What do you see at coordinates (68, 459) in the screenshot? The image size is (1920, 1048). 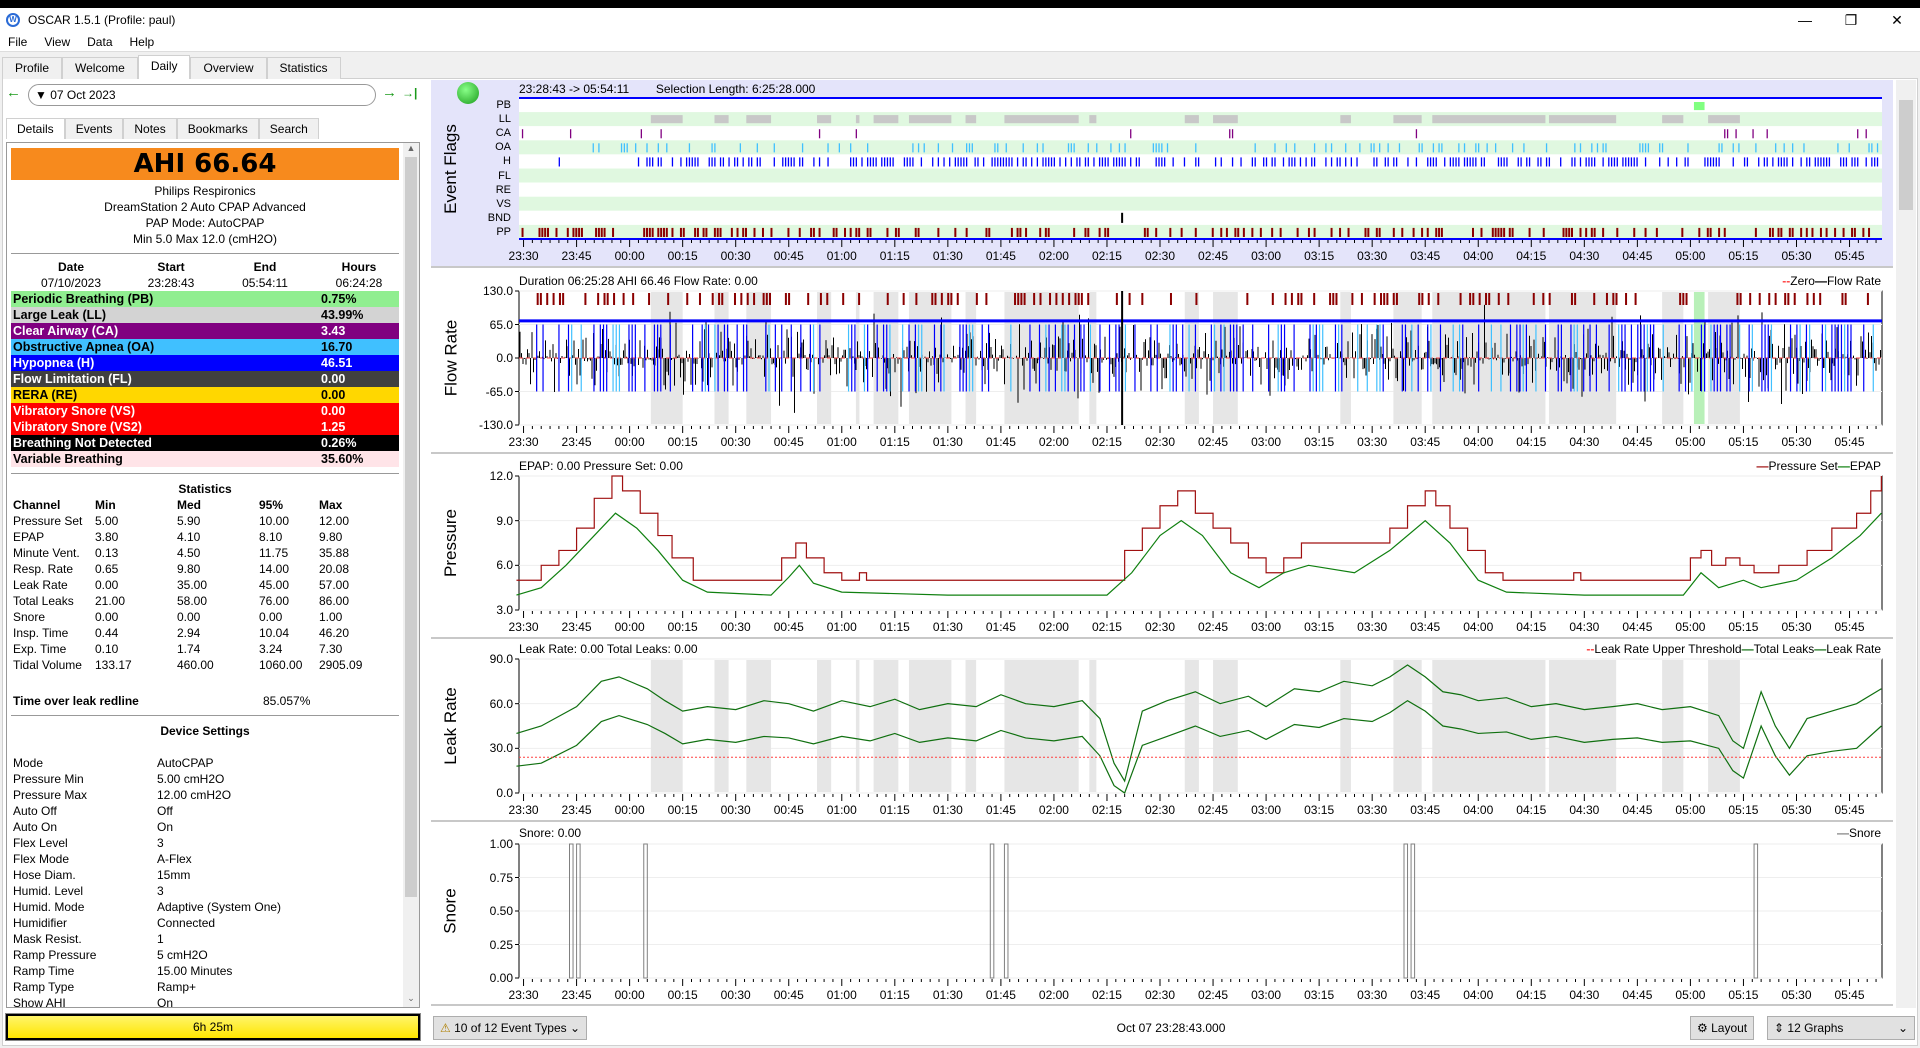 I see `event-label: Variable Breathing` at bounding box center [68, 459].